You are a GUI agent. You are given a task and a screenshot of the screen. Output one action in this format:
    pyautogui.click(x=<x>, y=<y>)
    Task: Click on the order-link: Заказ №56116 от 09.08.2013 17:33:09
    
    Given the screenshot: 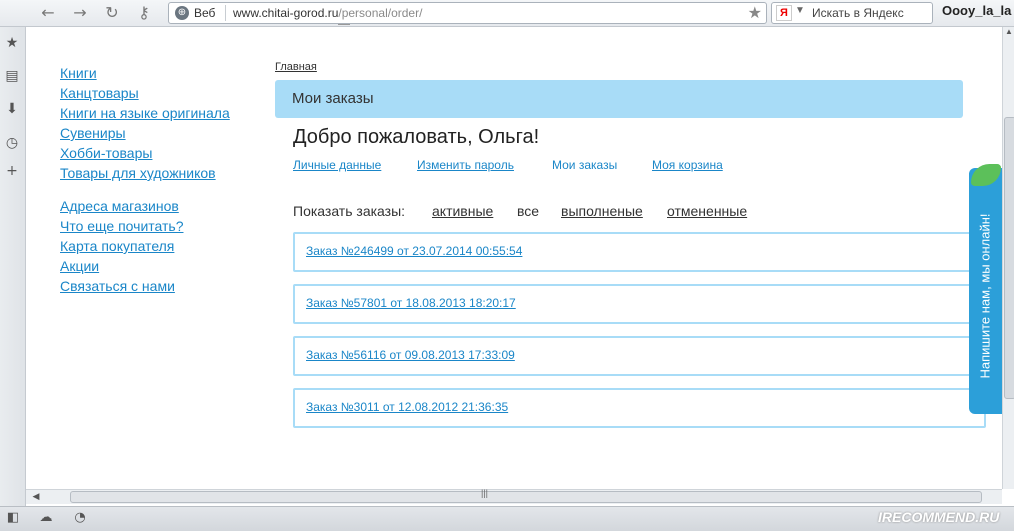 What is the action you would take?
    pyautogui.click(x=410, y=355)
    